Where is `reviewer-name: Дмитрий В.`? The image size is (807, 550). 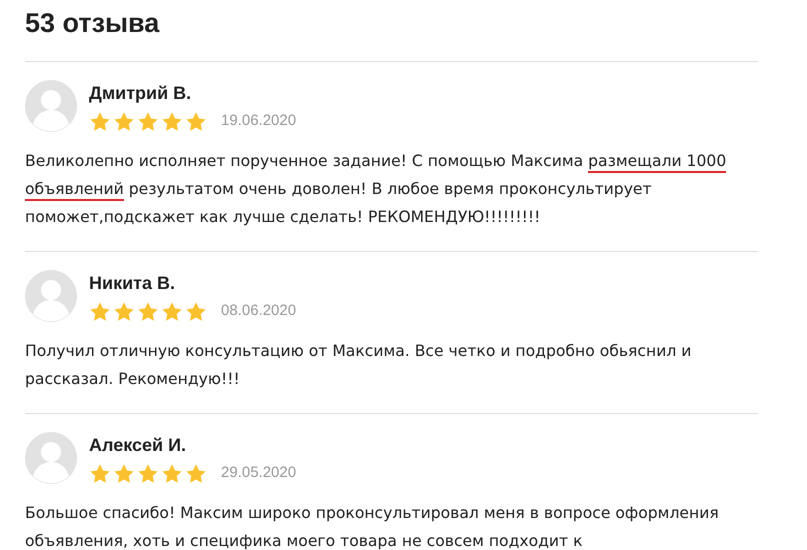
reviewer-name: Дмитрий В. is located at coordinates (140, 93).